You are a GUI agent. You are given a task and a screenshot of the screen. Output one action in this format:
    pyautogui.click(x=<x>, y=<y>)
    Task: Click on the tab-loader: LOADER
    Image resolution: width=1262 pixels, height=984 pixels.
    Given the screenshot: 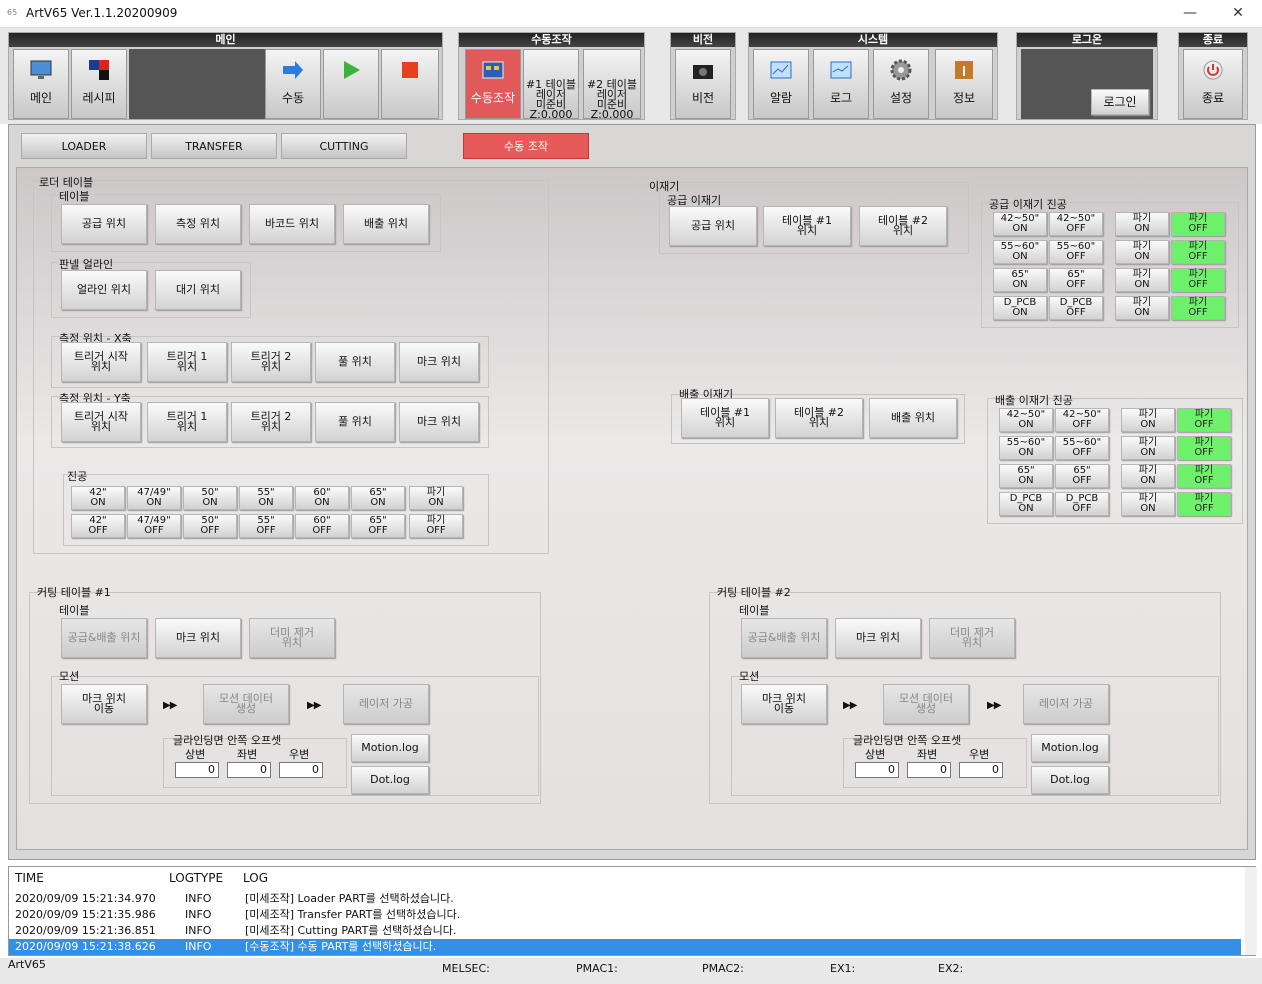 What is the action you would take?
    pyautogui.click(x=84, y=146)
    